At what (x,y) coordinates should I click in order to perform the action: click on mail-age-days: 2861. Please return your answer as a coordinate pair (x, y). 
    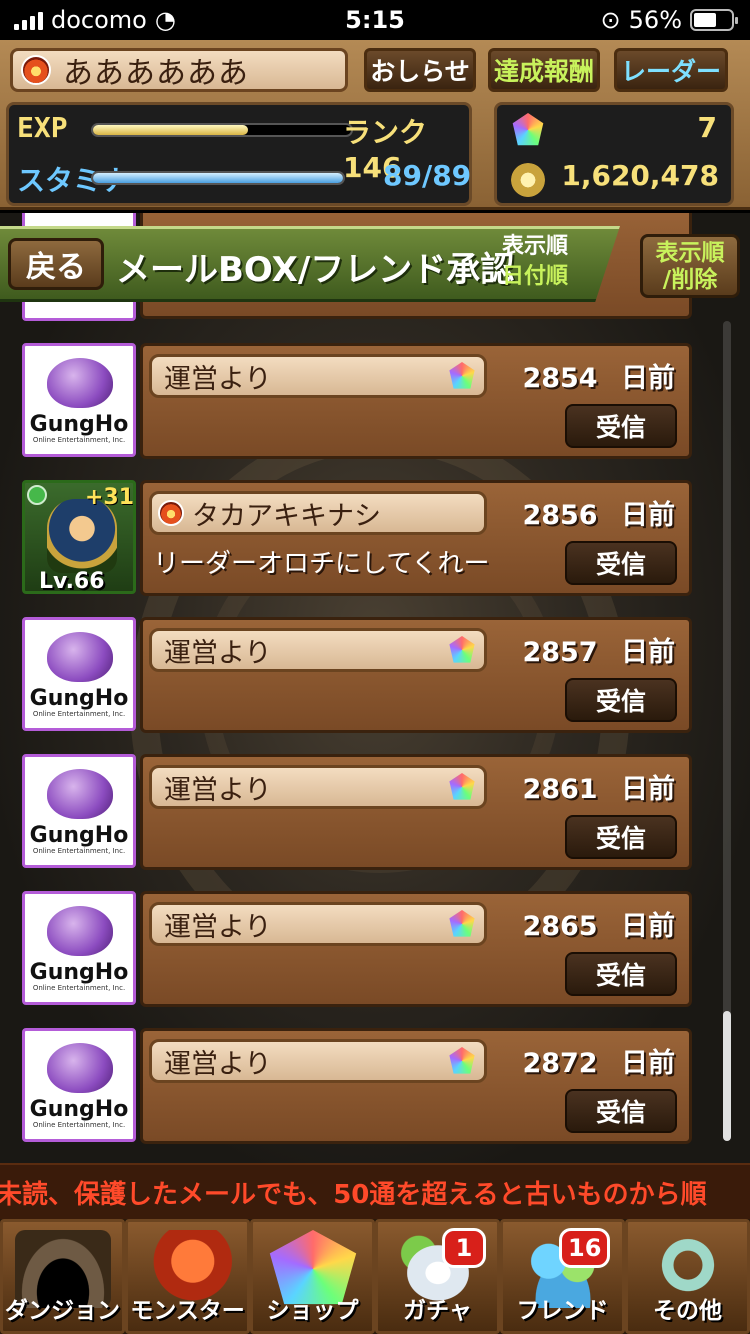
    Looking at the image, I should click on (560, 789).